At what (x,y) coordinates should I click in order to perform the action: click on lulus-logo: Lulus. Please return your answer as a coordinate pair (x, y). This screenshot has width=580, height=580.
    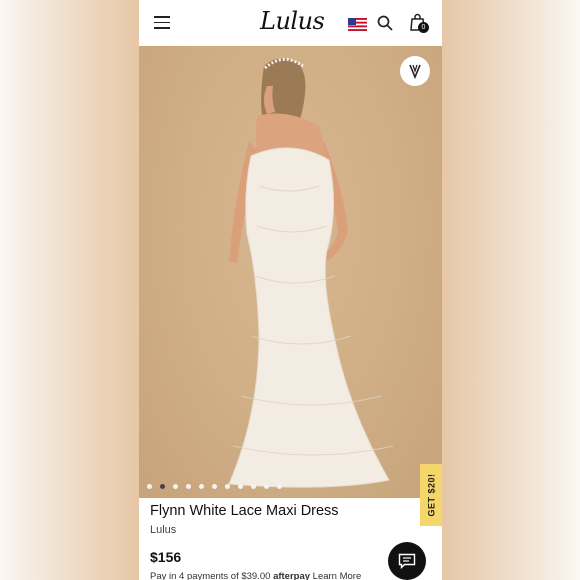
    Looking at the image, I should click on (292, 21).